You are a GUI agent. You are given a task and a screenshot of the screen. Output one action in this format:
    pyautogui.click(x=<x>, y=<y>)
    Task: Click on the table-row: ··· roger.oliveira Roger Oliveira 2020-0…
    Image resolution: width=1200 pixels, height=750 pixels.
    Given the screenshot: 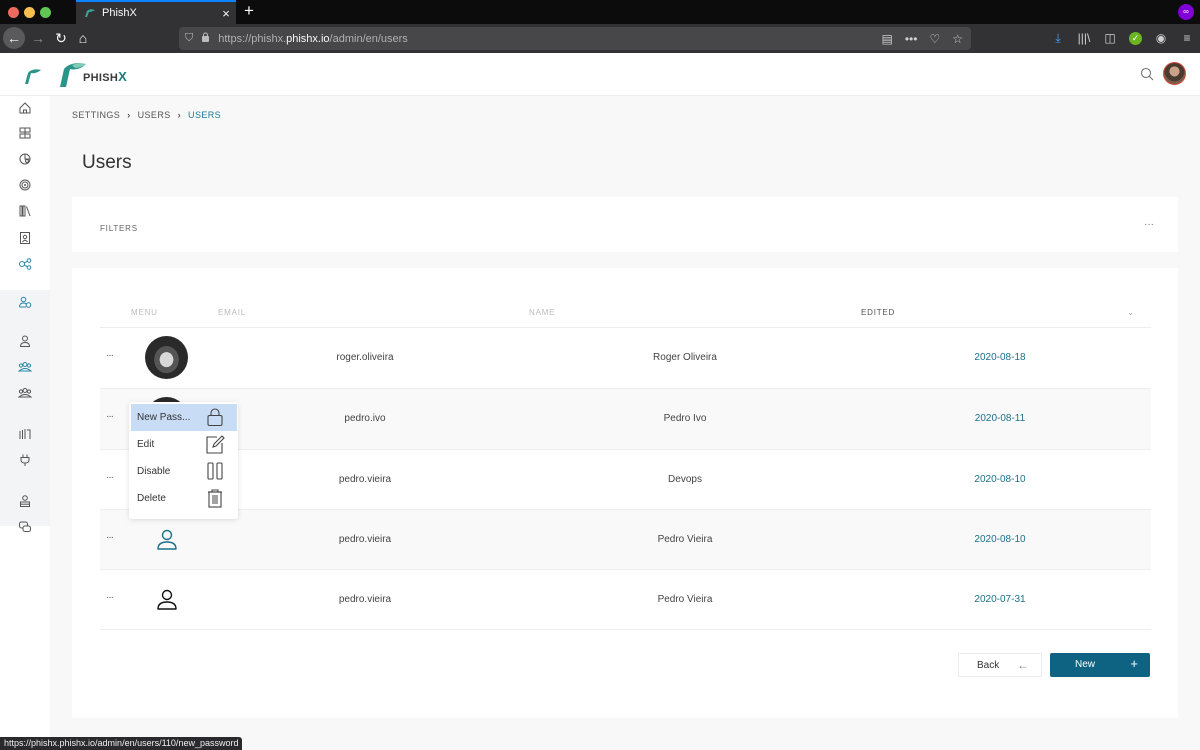 What is the action you would take?
    pyautogui.click(x=625, y=357)
    